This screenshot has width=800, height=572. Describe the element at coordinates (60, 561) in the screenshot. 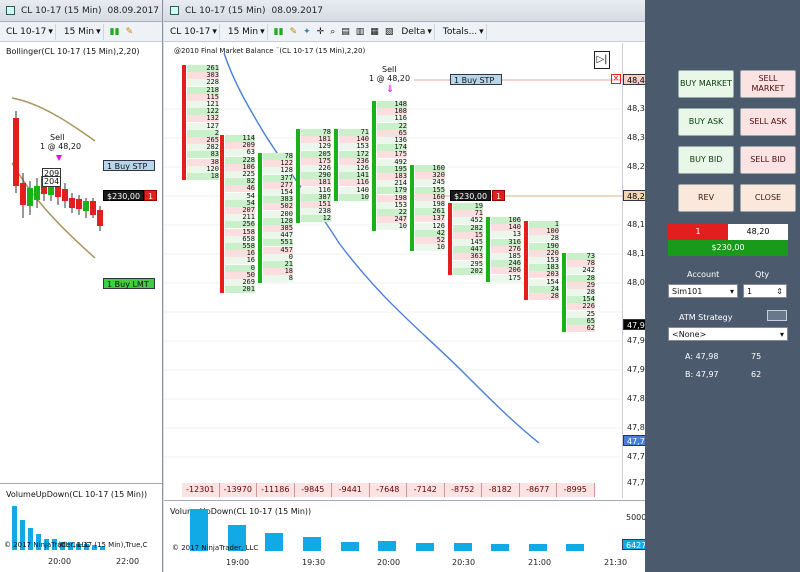

I see `left-time-label: 20:00` at that location.